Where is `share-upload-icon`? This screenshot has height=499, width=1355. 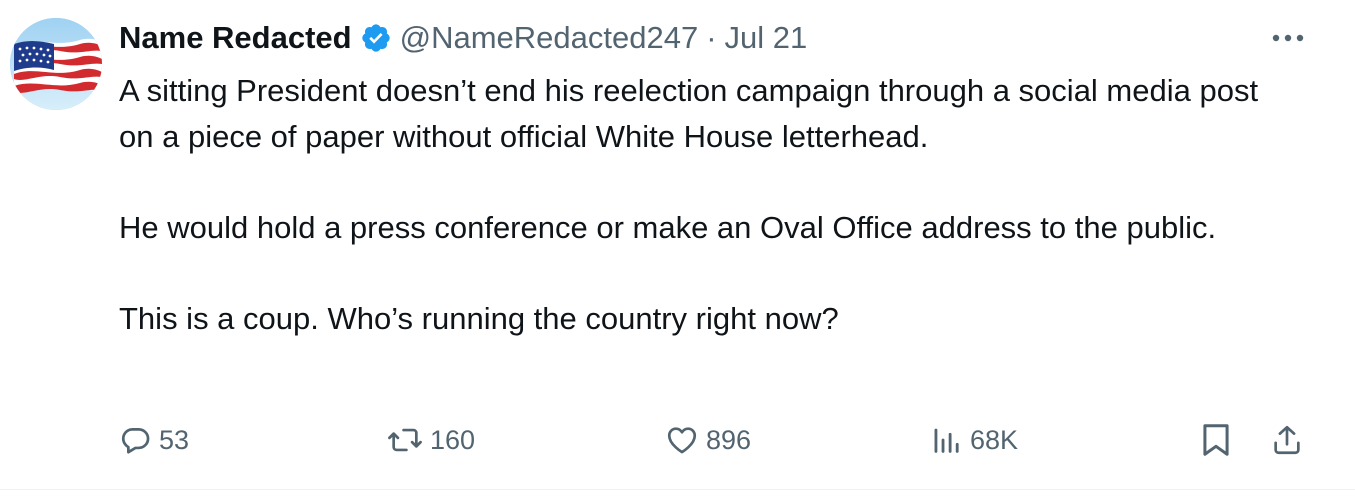
share-upload-icon is located at coordinates (1287, 440).